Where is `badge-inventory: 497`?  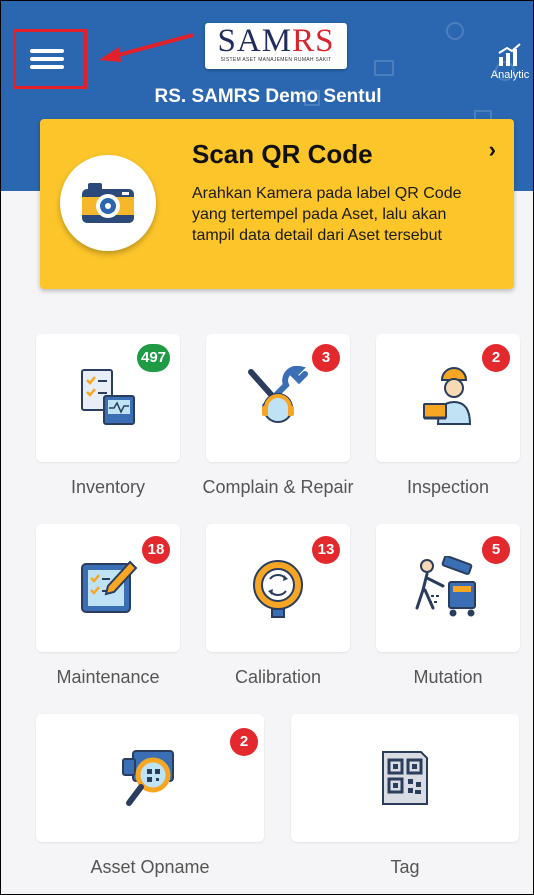
badge-inventory: 497 is located at coordinates (154, 358).